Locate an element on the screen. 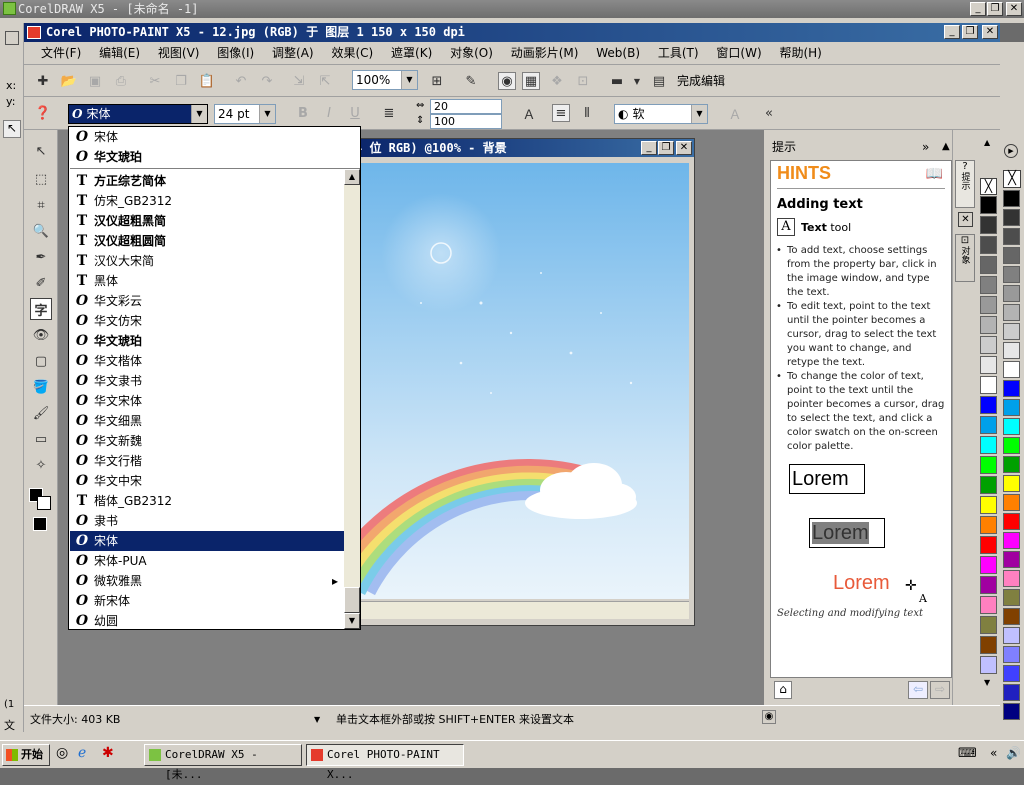 The image size is (1024, 785). finish-edit-button: 完成编辑 is located at coordinates (701, 80).